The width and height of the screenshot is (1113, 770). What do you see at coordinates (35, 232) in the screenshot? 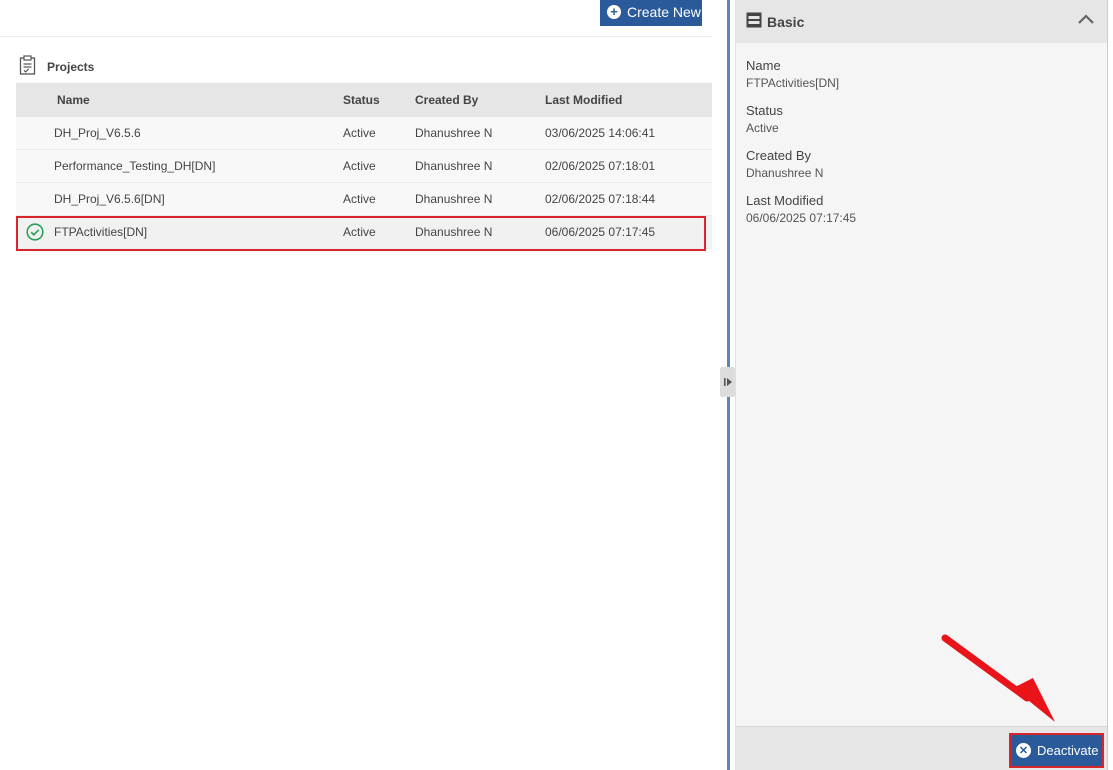
I see `selected-check-icon` at bounding box center [35, 232].